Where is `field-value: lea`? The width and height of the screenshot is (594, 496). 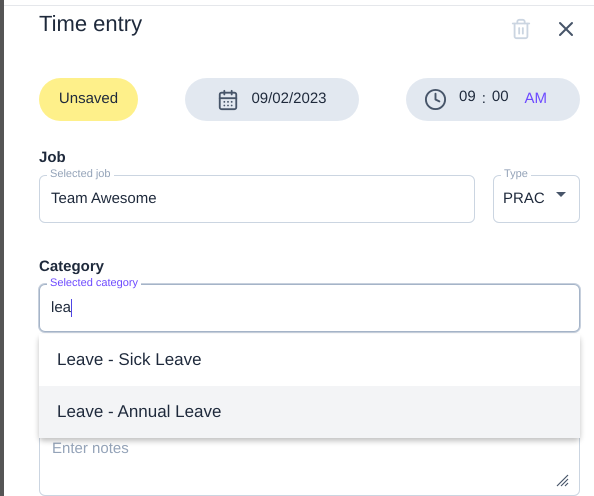
field-value: lea is located at coordinates (61, 308).